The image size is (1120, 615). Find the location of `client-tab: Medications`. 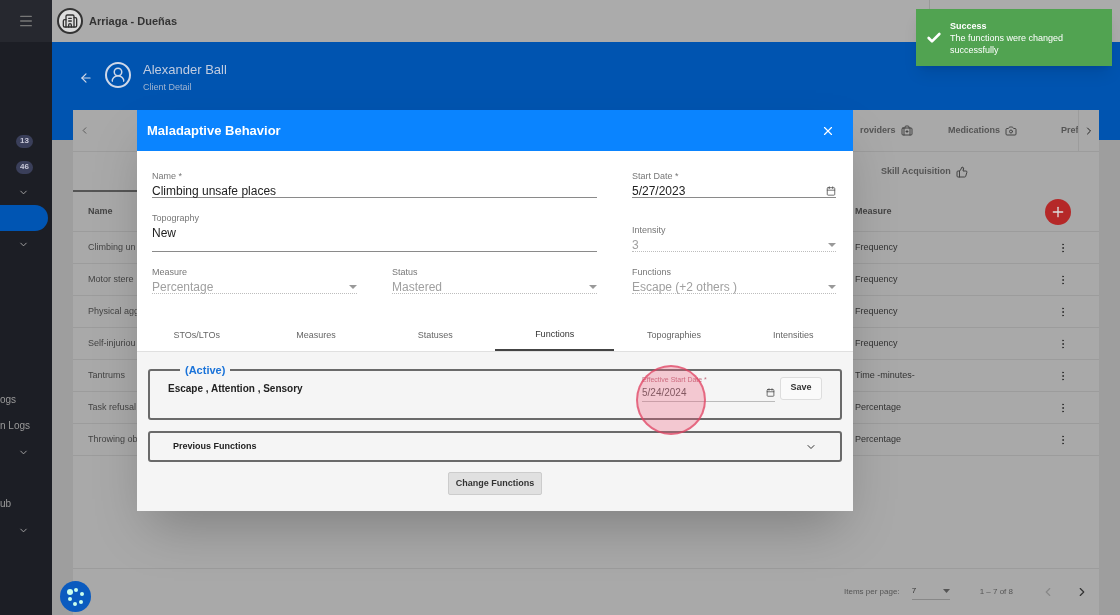

client-tab: Medications is located at coordinates (1004, 130).